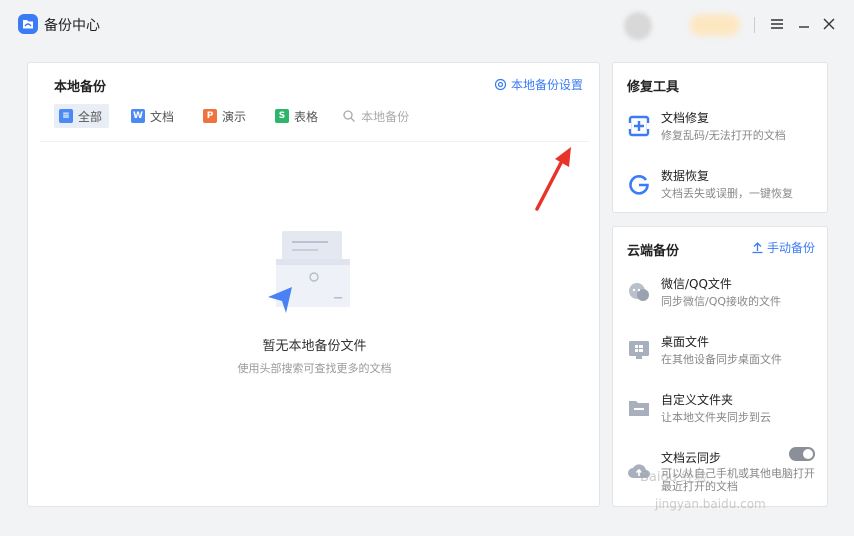 The height and width of the screenshot is (536, 854). I want to click on watermark-url: jingyan.baidu.com, so click(710, 504).